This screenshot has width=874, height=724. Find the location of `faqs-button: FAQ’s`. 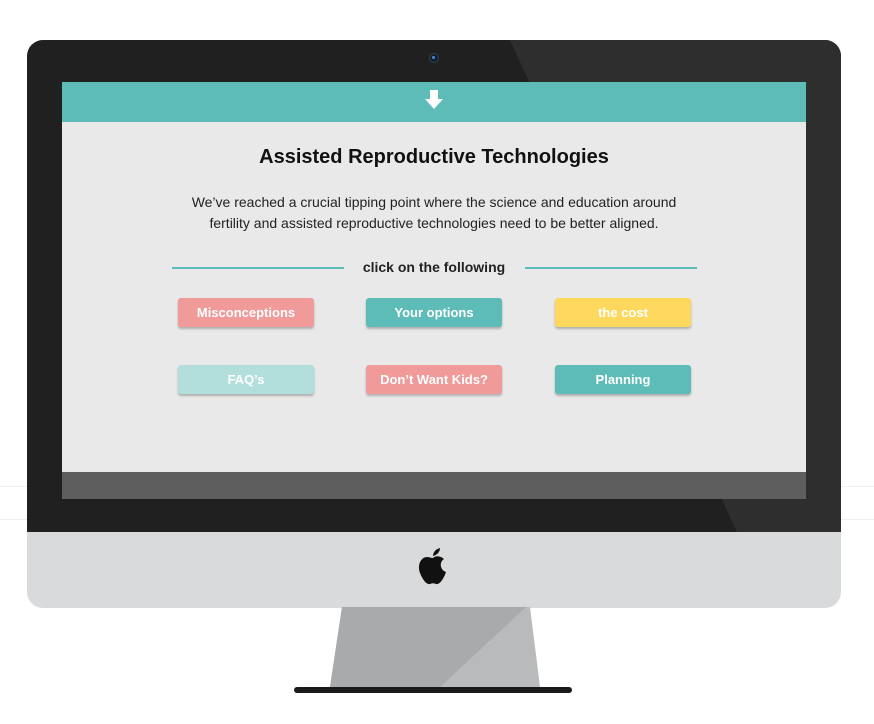

faqs-button: FAQ’s is located at coordinates (246, 379).